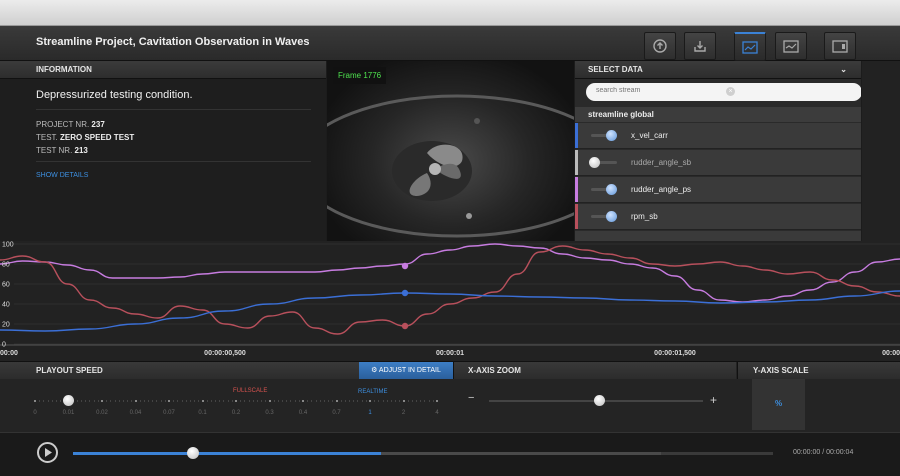  What do you see at coordinates (169, 413) in the screenshot?
I see `speed-tick-label: 0.07` at bounding box center [169, 413].